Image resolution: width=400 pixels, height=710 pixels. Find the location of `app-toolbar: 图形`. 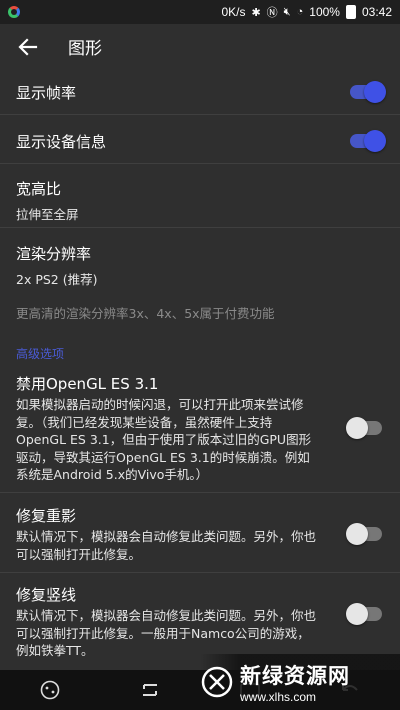

app-toolbar: 图形 is located at coordinates (200, 46).